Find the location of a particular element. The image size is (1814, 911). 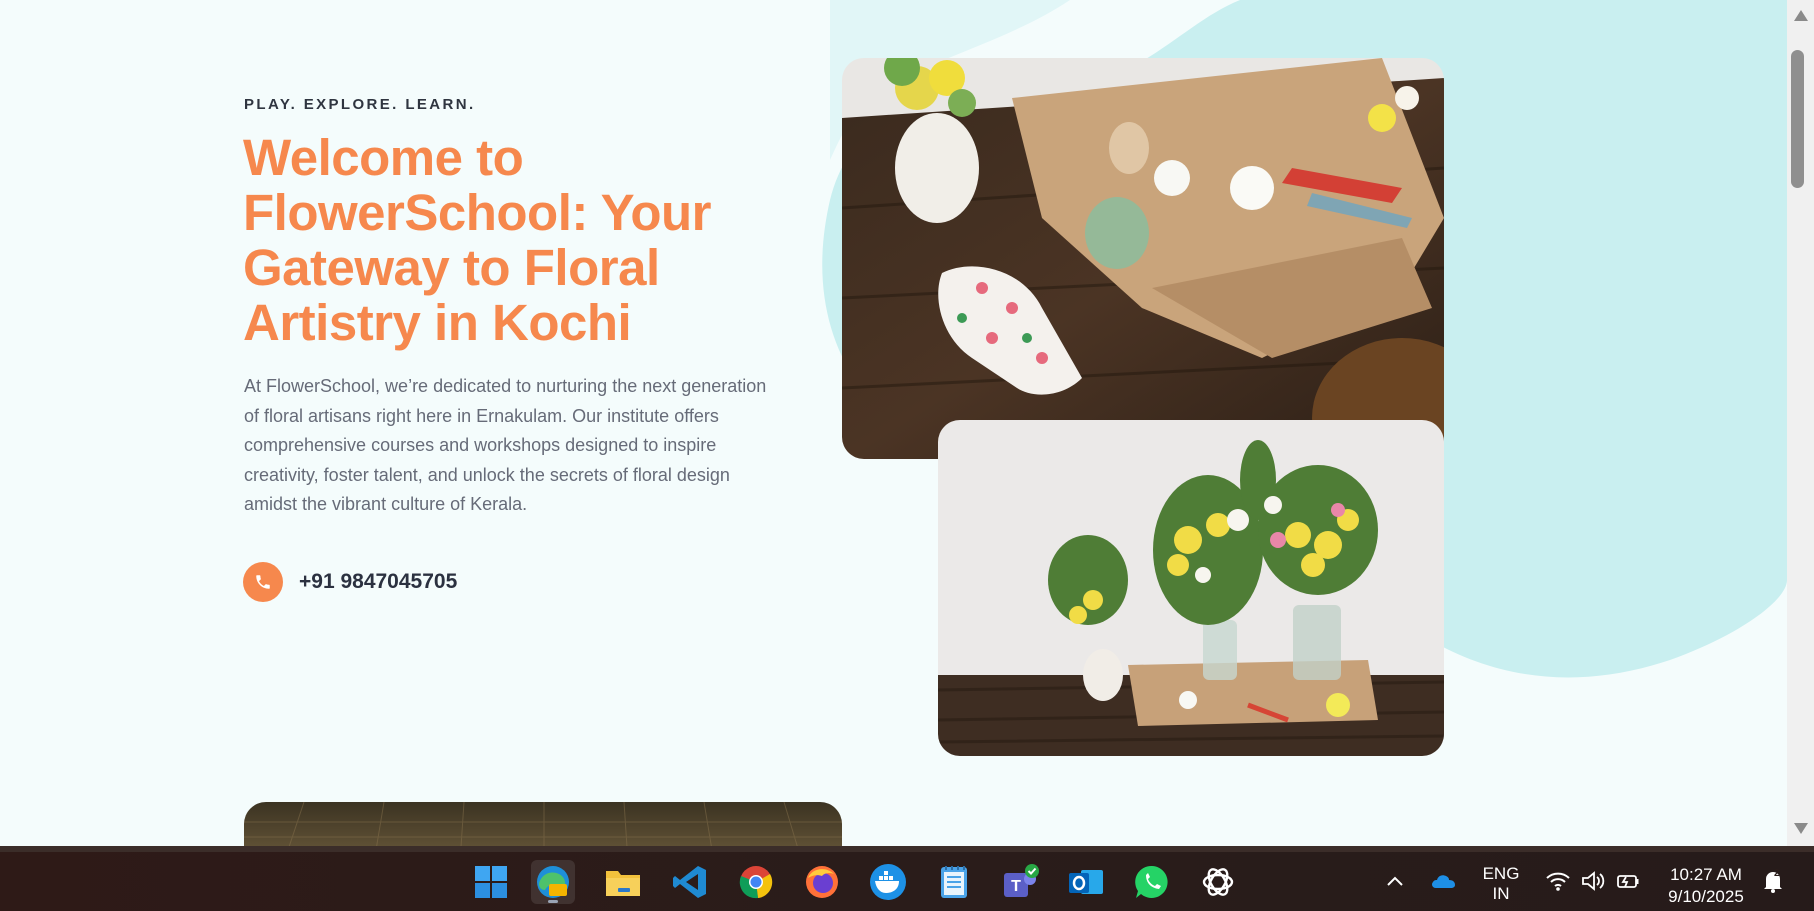

windows-start-button is located at coordinates (491, 882).